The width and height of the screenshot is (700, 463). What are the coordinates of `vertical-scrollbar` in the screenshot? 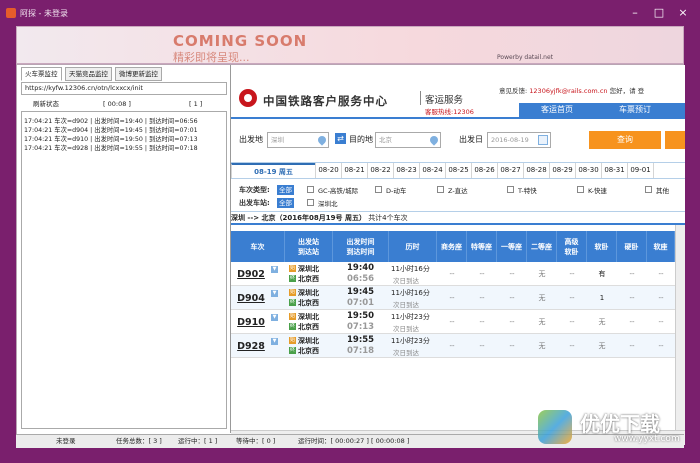 It's located at (680, 327).